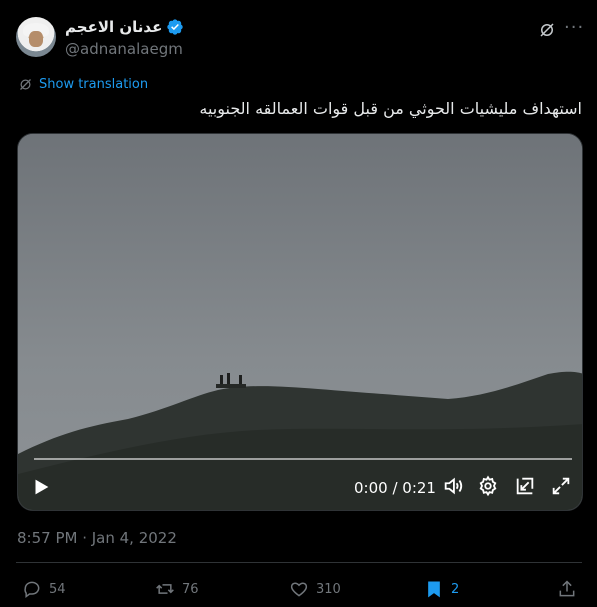  I want to click on divider, so click(299, 562).